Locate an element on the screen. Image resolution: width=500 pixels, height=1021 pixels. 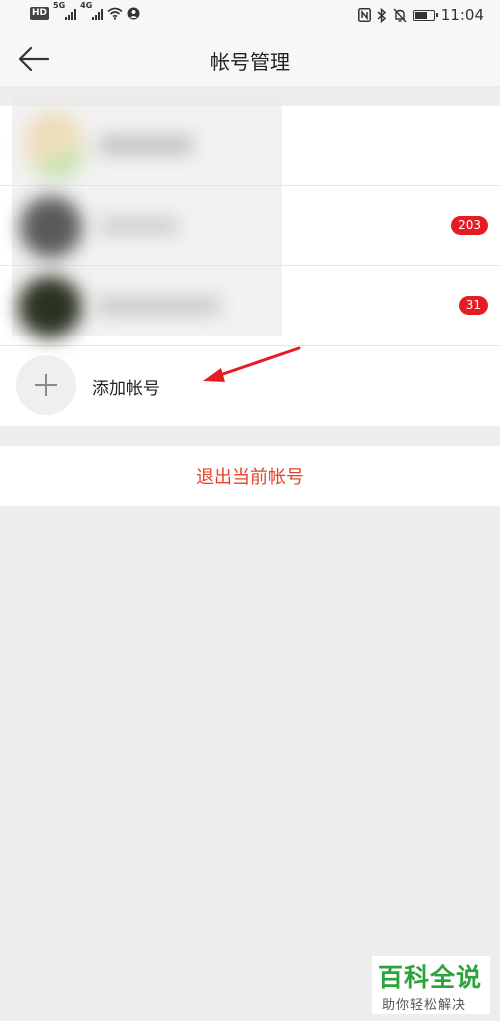
wifi-icon is located at coordinates (115, 13).